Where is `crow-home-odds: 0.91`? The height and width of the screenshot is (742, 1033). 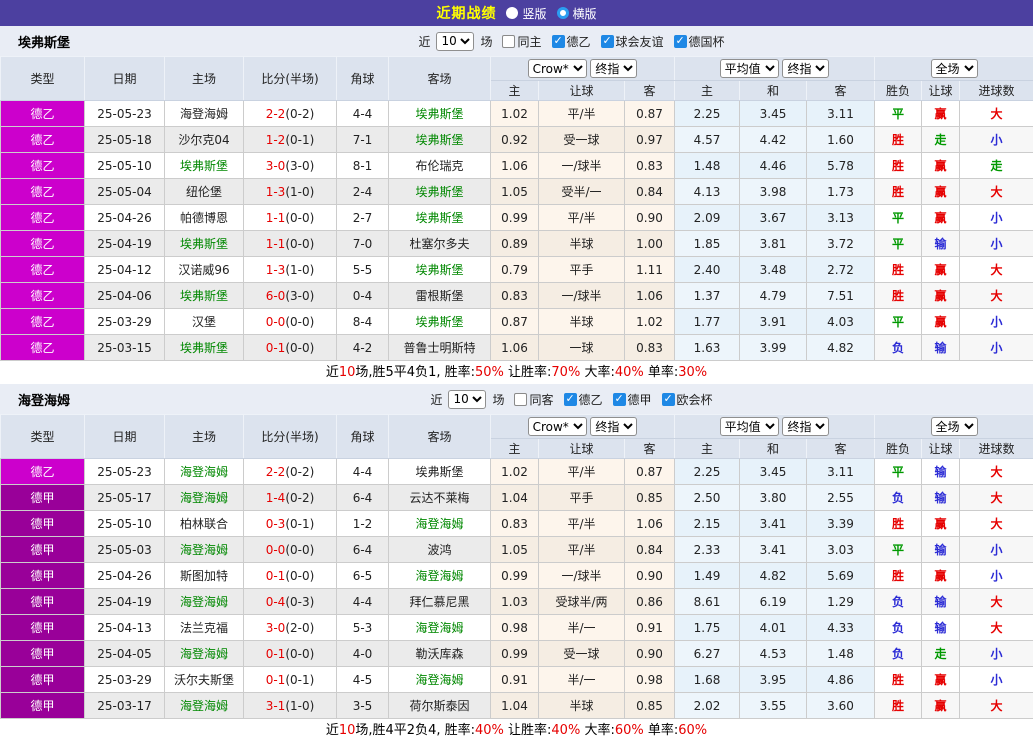 crow-home-odds: 0.91 is located at coordinates (515, 680).